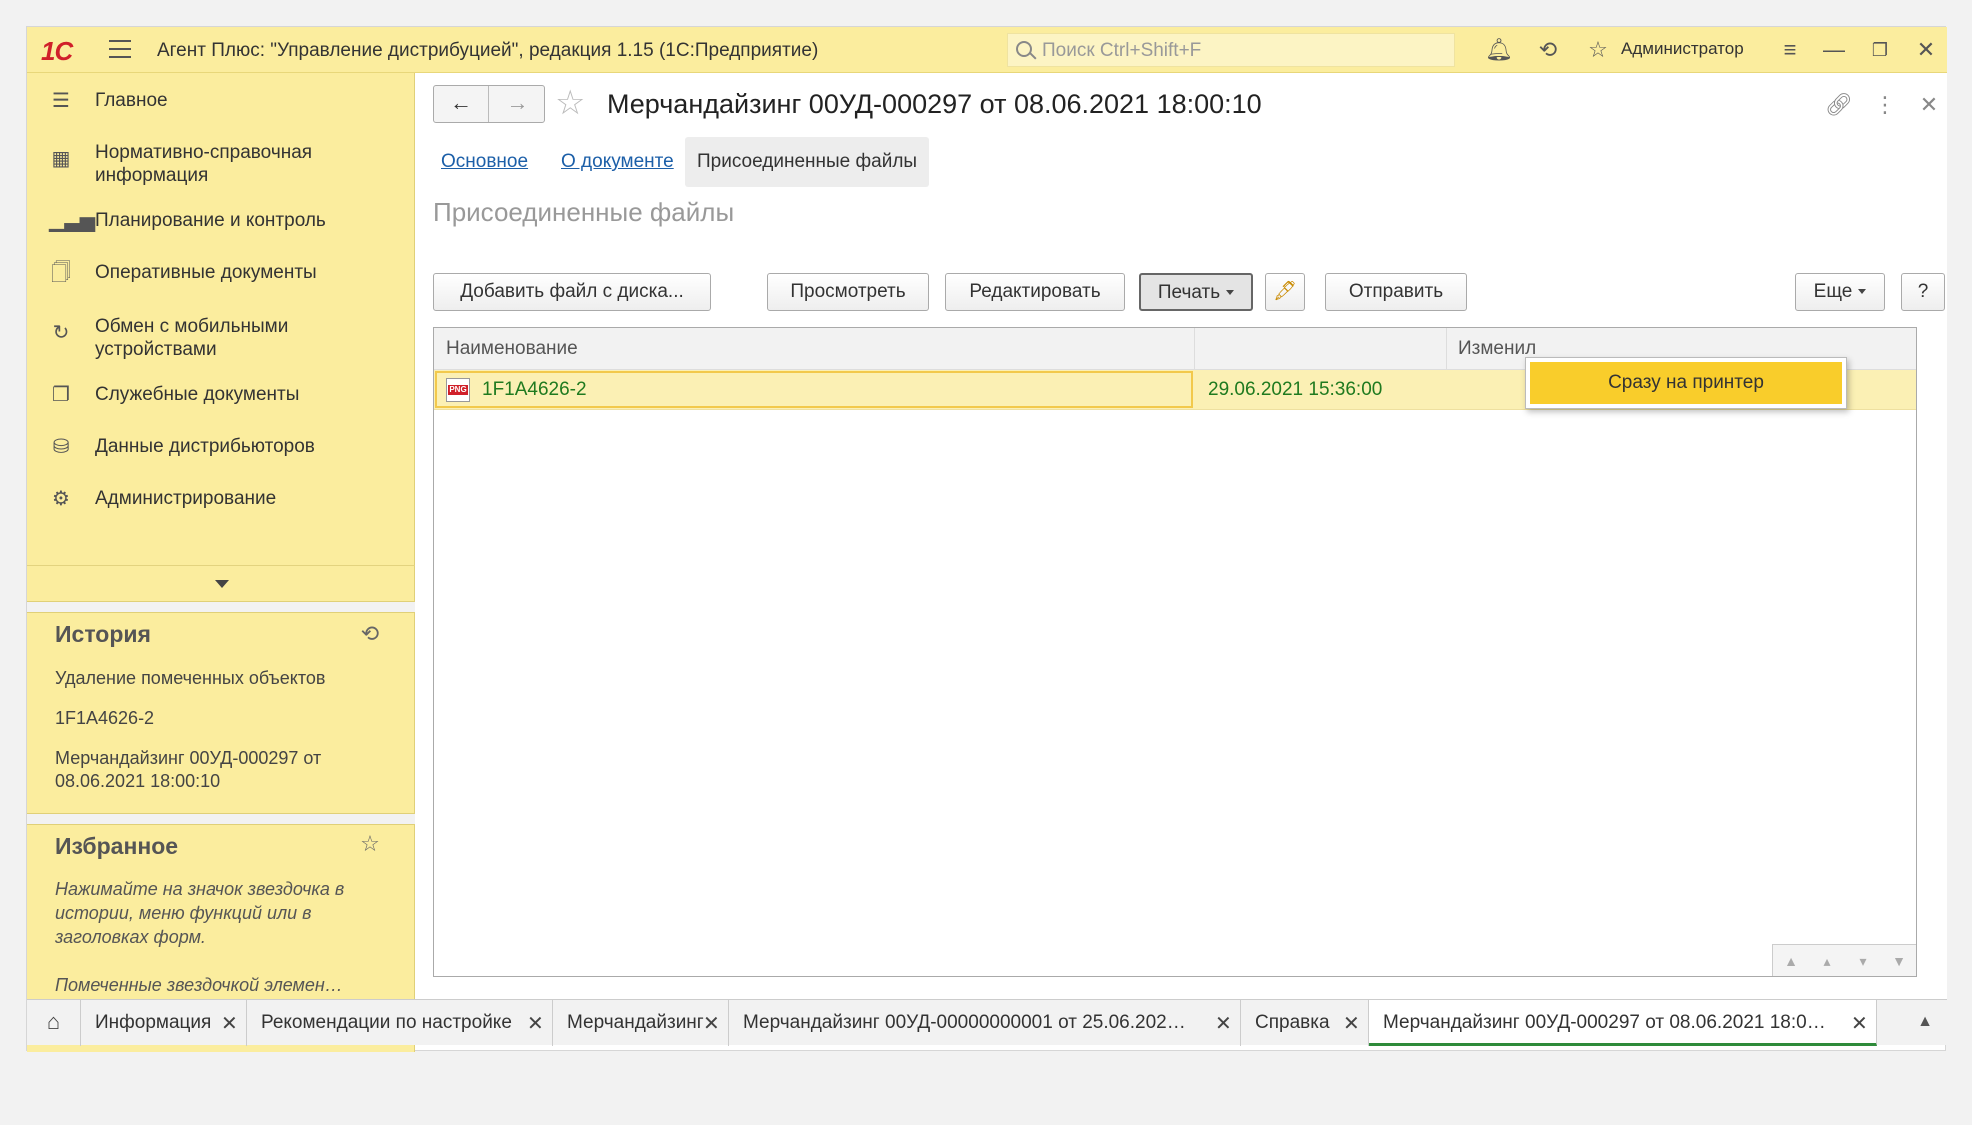  I want to click on print-button: Печать, so click(1196, 292).